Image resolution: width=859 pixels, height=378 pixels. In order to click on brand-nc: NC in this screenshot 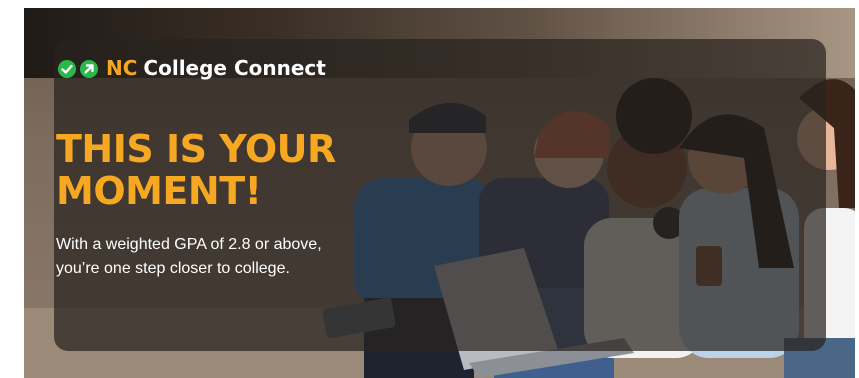, I will do `click(122, 68)`.